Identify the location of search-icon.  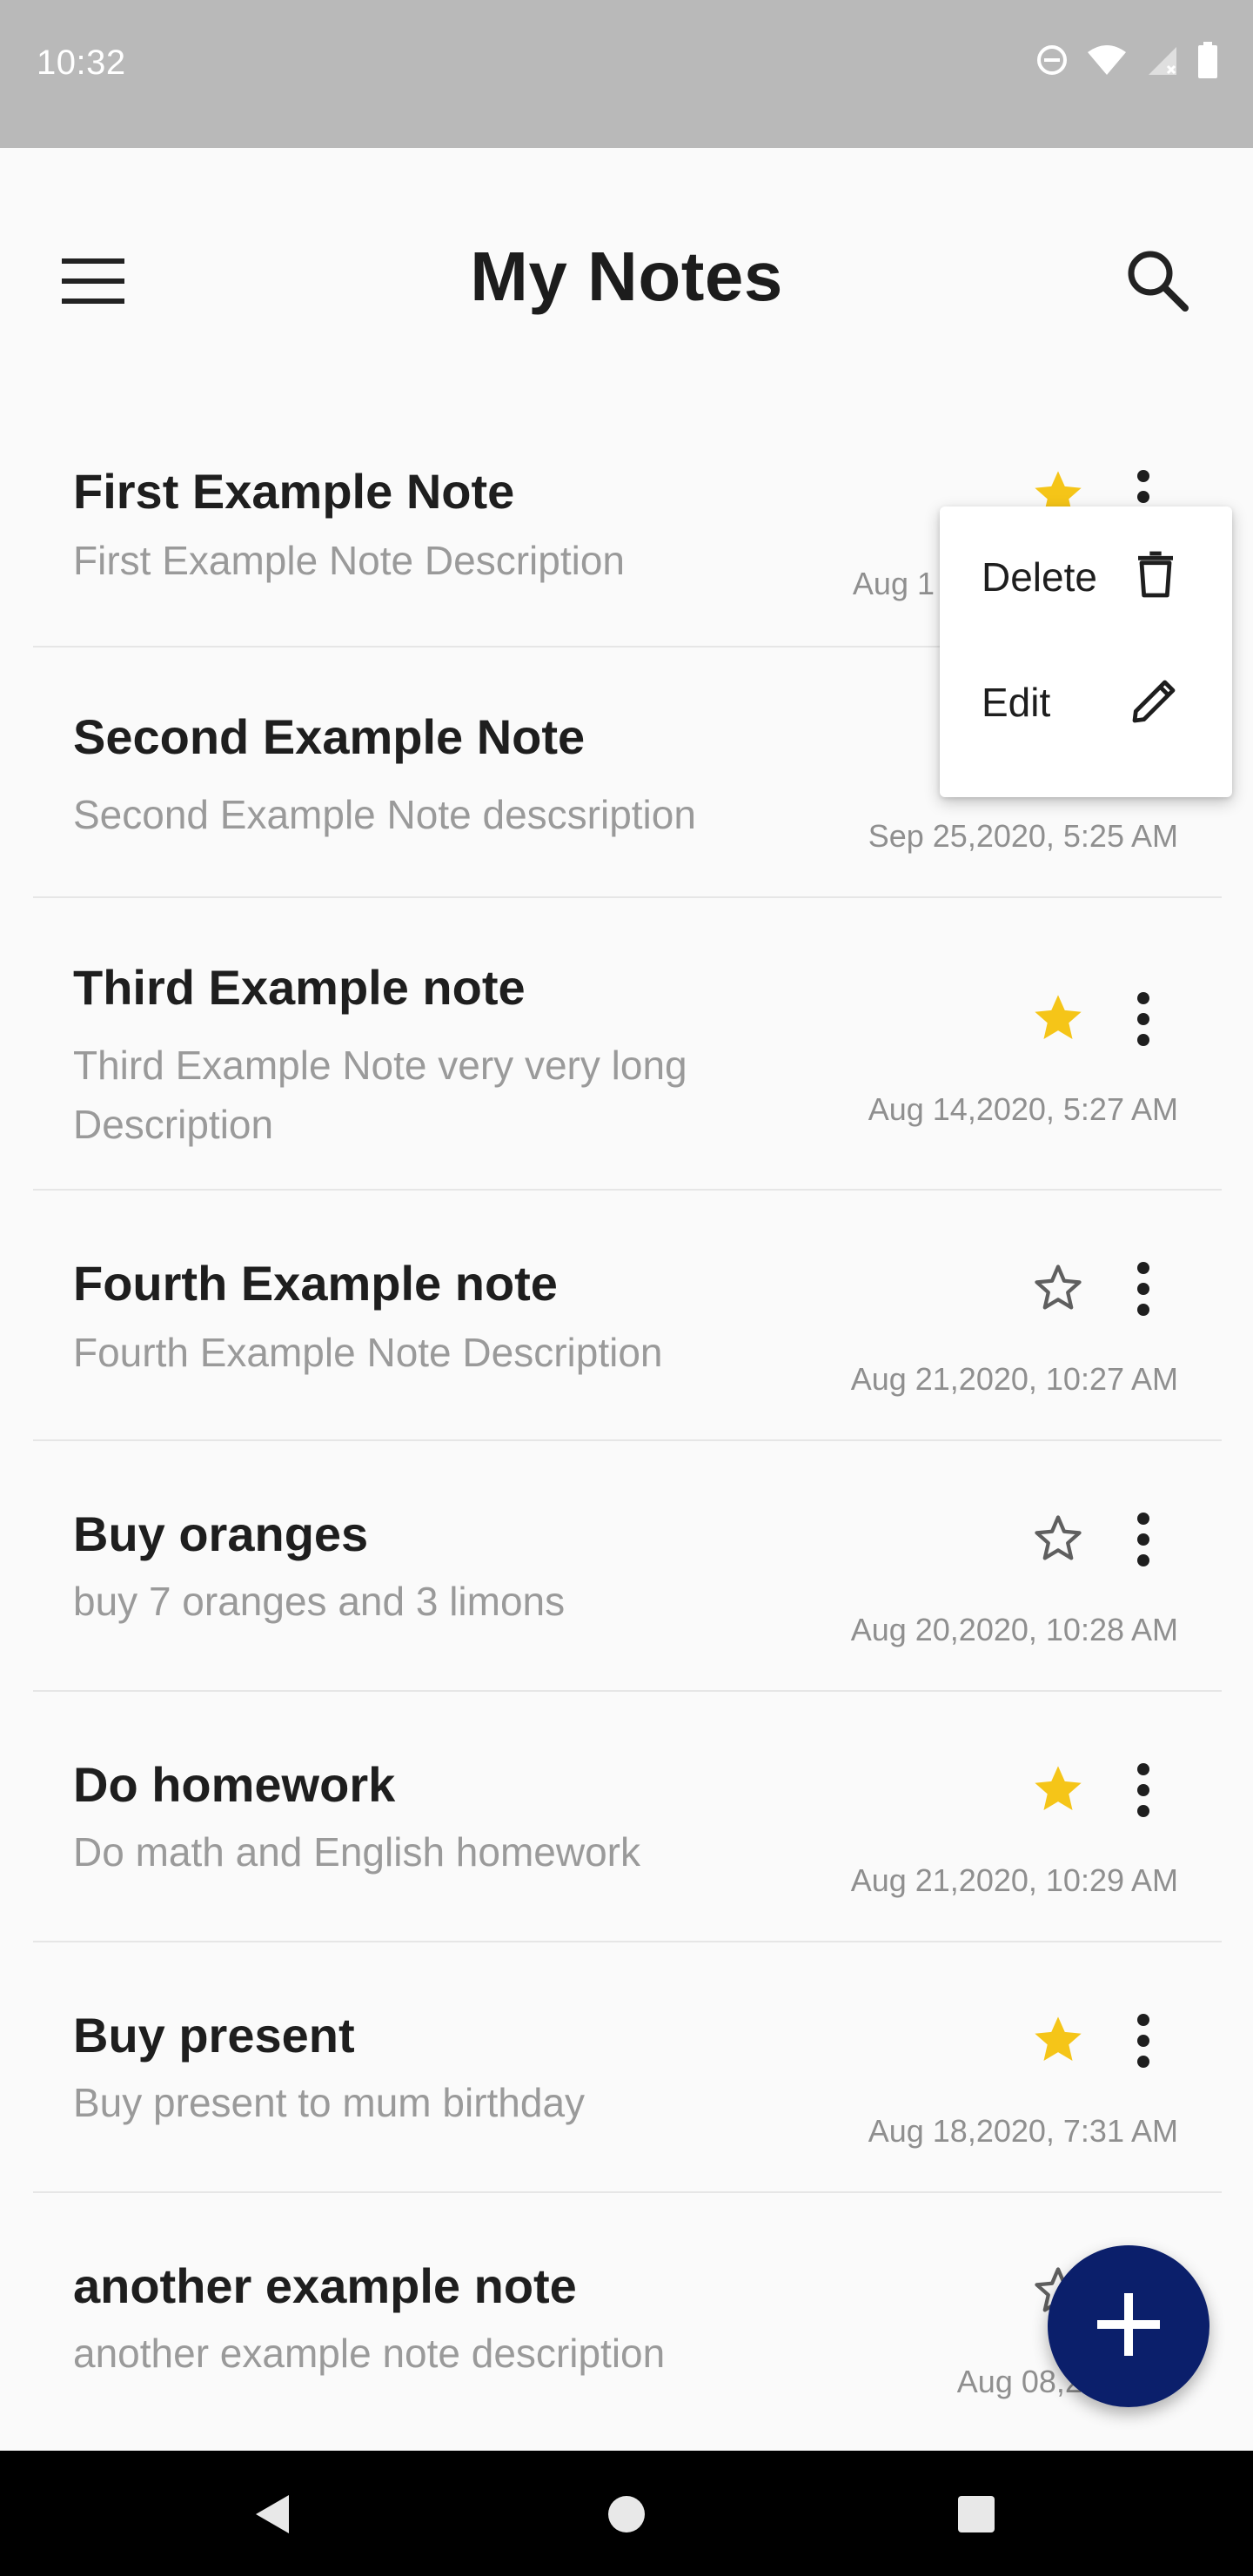
(1157, 282).